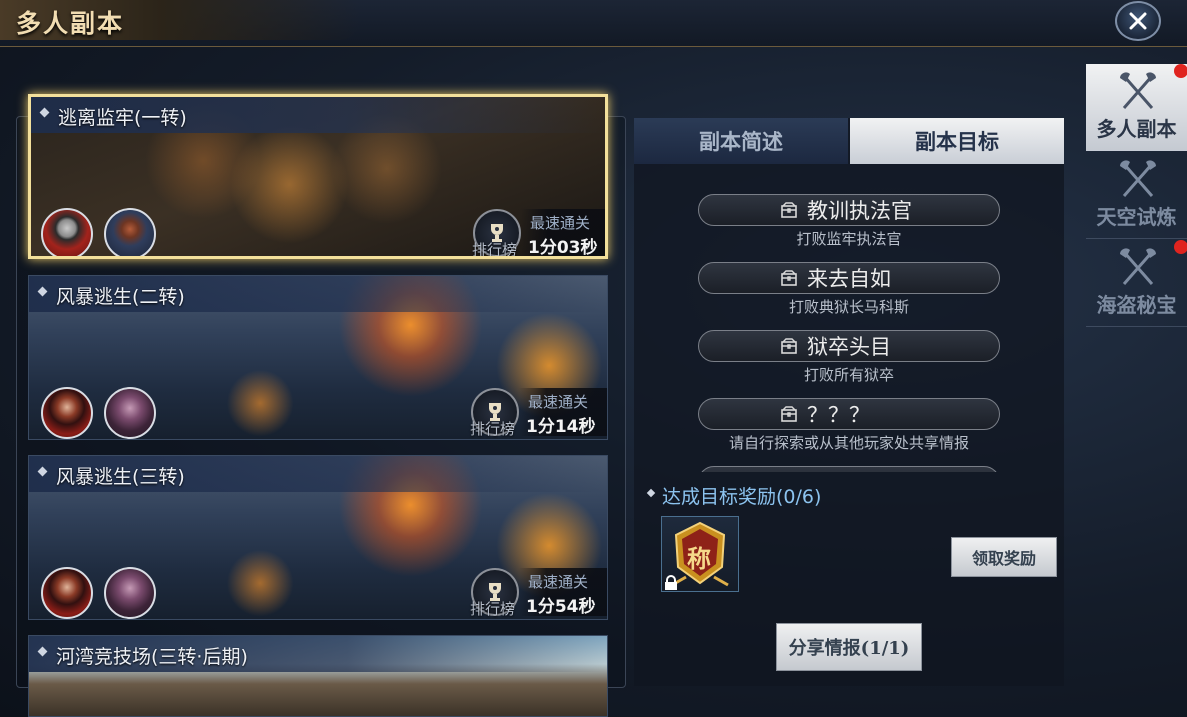 Image resolution: width=1187 pixels, height=717 pixels. Describe the element at coordinates (152, 657) in the screenshot. I see `dungeon-name: 河湾竞技场(三转·后期)` at that location.